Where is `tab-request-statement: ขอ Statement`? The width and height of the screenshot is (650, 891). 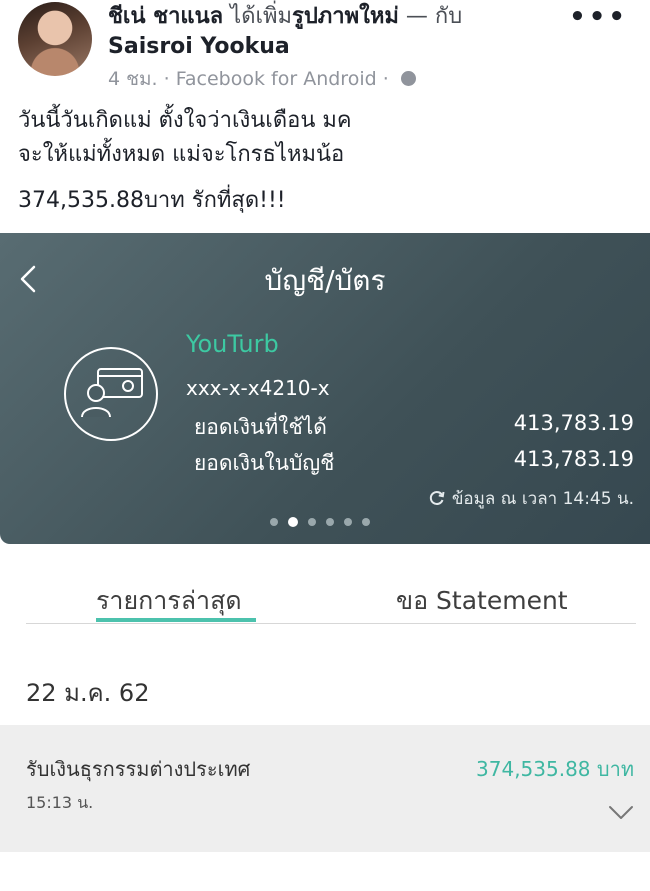 tab-request-statement: ขอ Statement is located at coordinates (482, 601).